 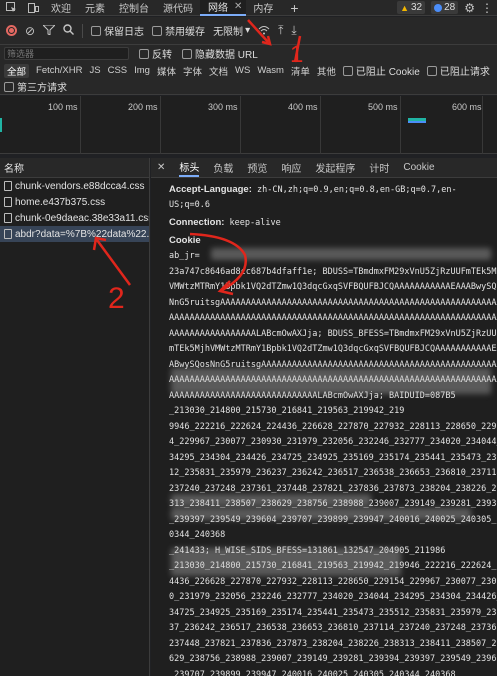 I want to click on close-detail-icon: ✕, so click(x=161, y=167).